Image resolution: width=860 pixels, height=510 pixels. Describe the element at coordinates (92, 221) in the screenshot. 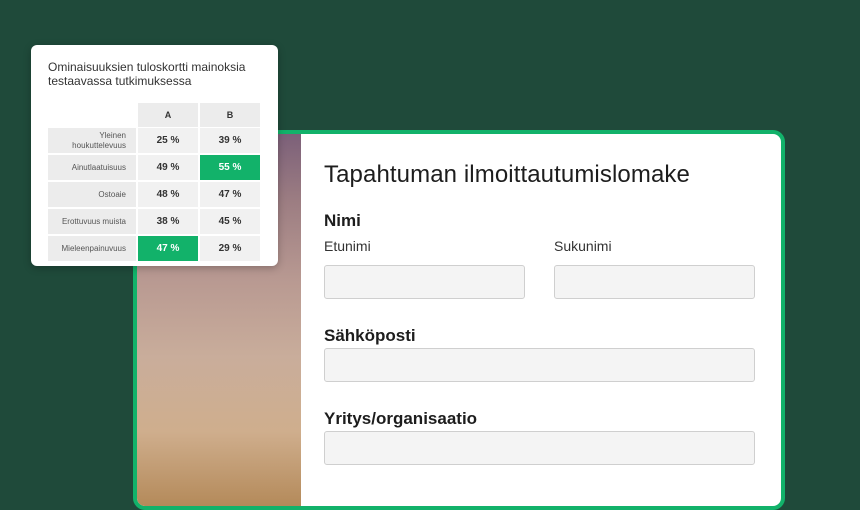

I see `row-label: Erottuvuus muista` at that location.